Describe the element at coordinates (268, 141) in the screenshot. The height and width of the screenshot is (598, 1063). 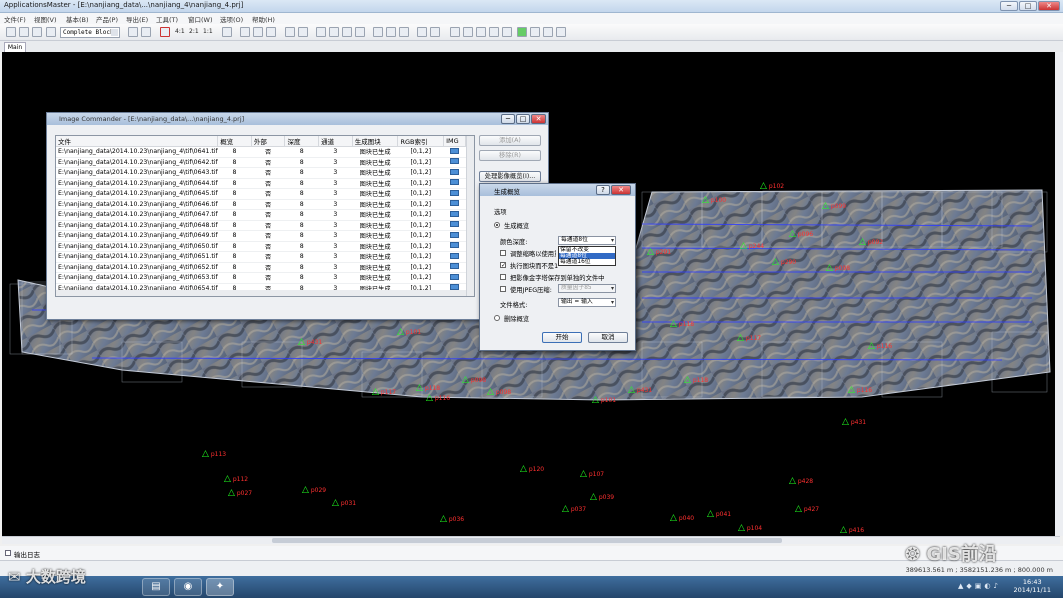
I see `column-header: 外部` at that location.